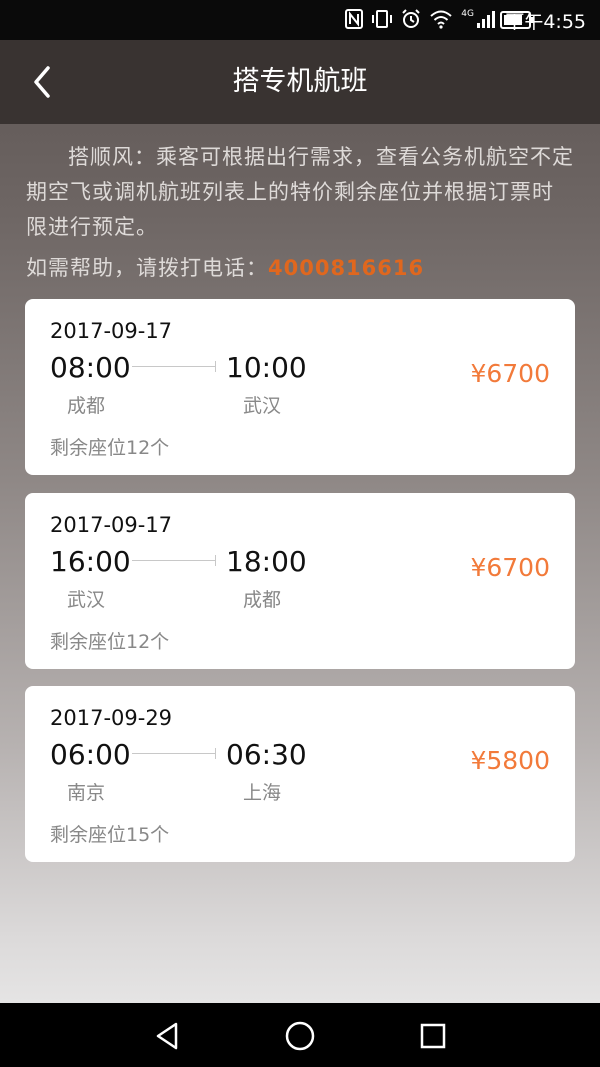 This screenshot has width=600, height=1067. I want to click on recents-square-icon, so click(433, 1036).